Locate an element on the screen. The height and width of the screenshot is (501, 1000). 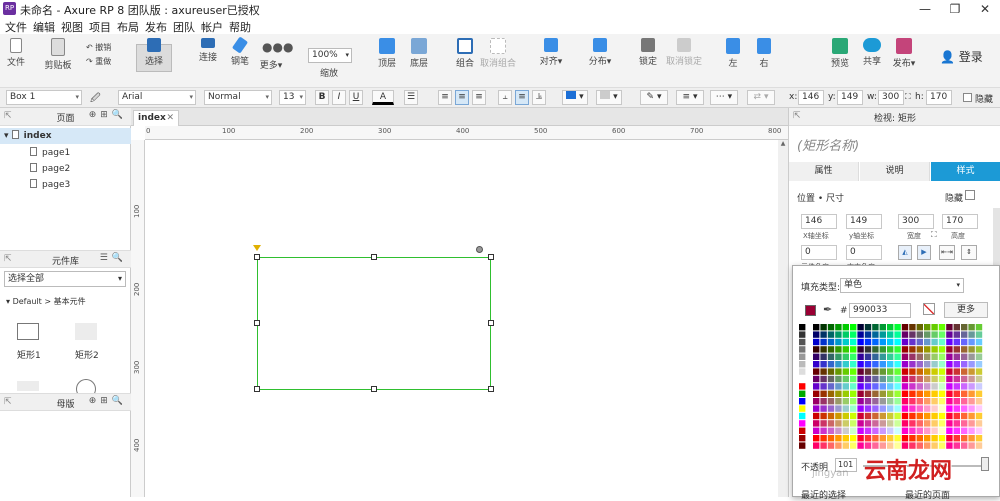
menu-view: 视图 is located at coordinates (72, 27).